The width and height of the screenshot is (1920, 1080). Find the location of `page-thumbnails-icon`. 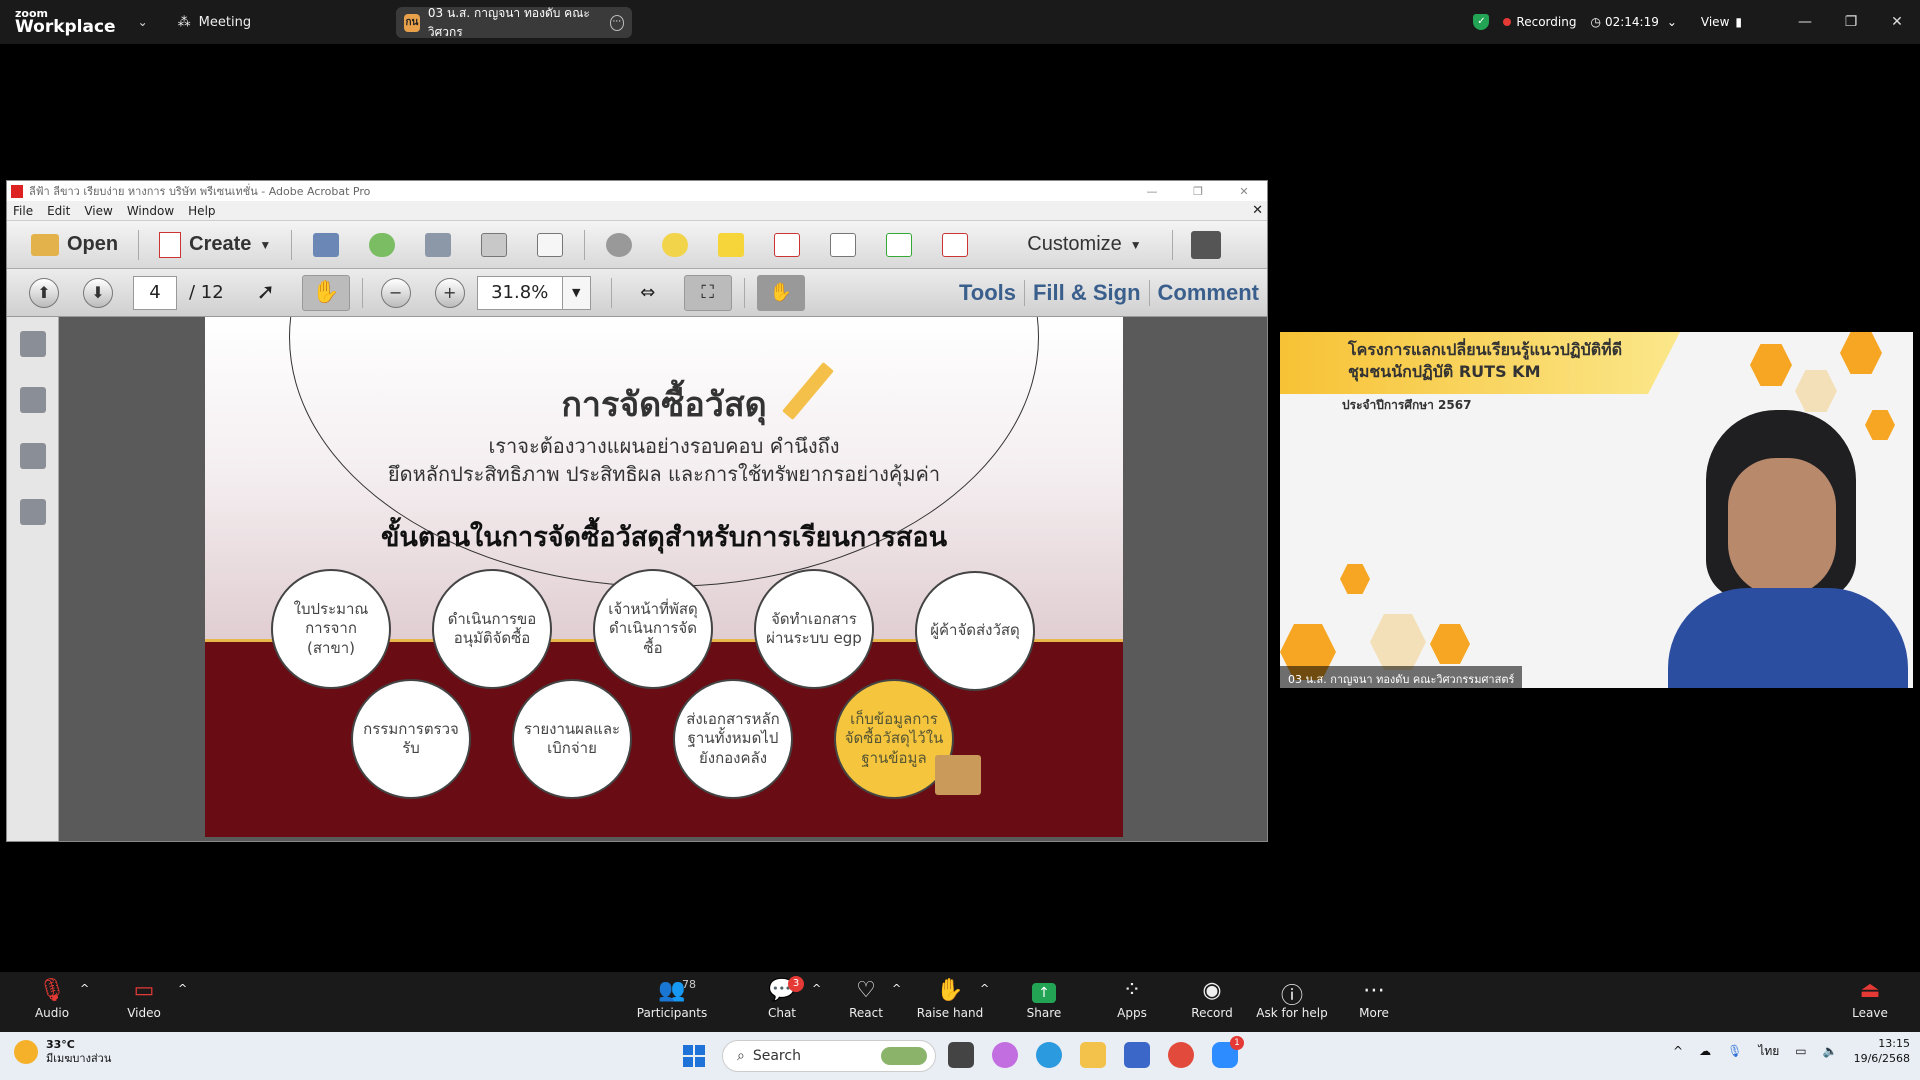

page-thumbnails-icon is located at coordinates (33, 344).